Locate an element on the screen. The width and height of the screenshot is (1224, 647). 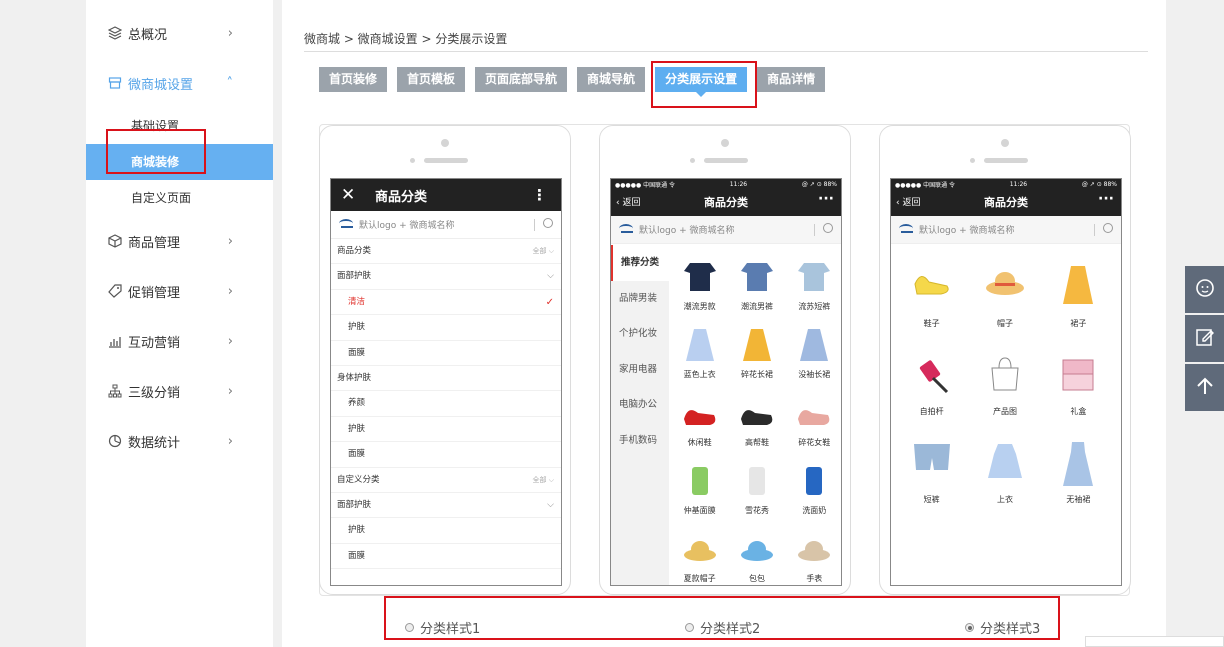
sidebar-subitem-custom-page: 自定义页面 is located at coordinates (179, 198).